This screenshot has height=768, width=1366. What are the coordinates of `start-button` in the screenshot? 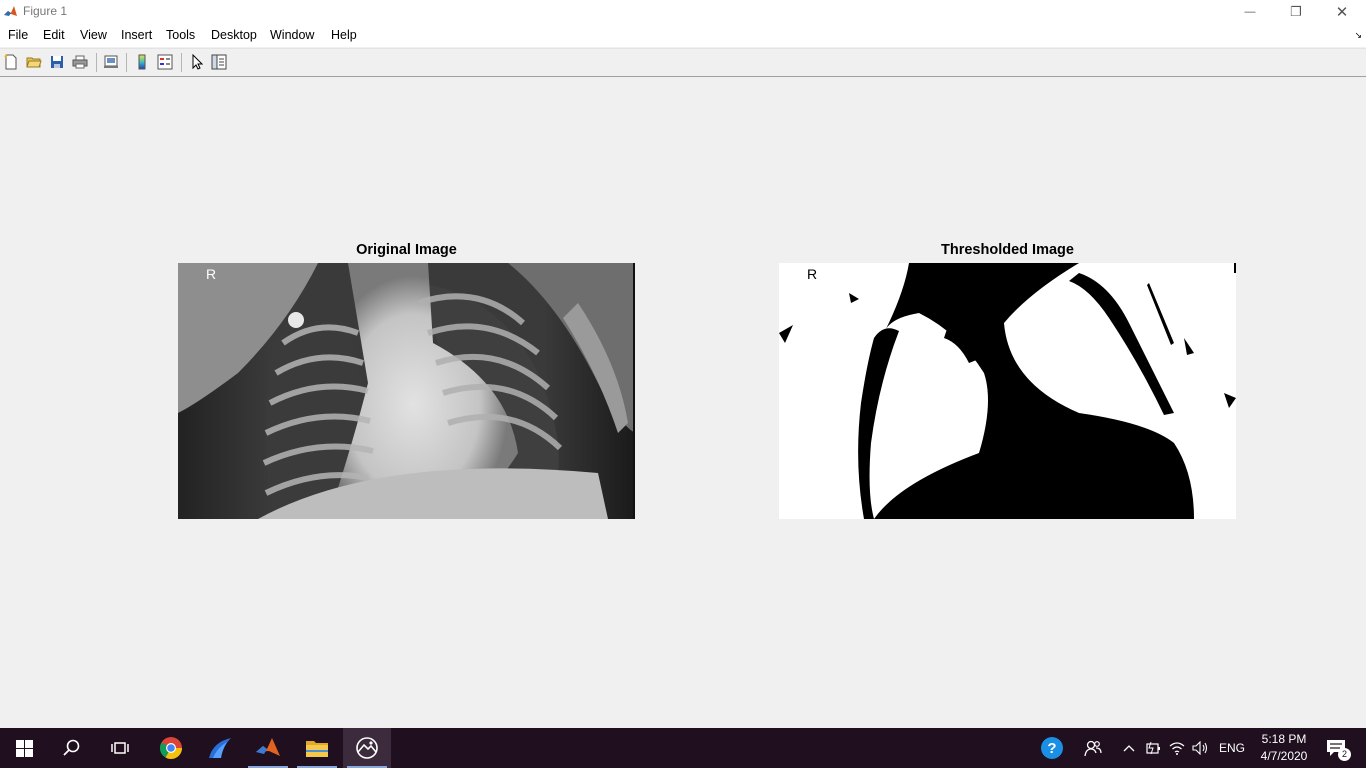 It's located at (24, 748).